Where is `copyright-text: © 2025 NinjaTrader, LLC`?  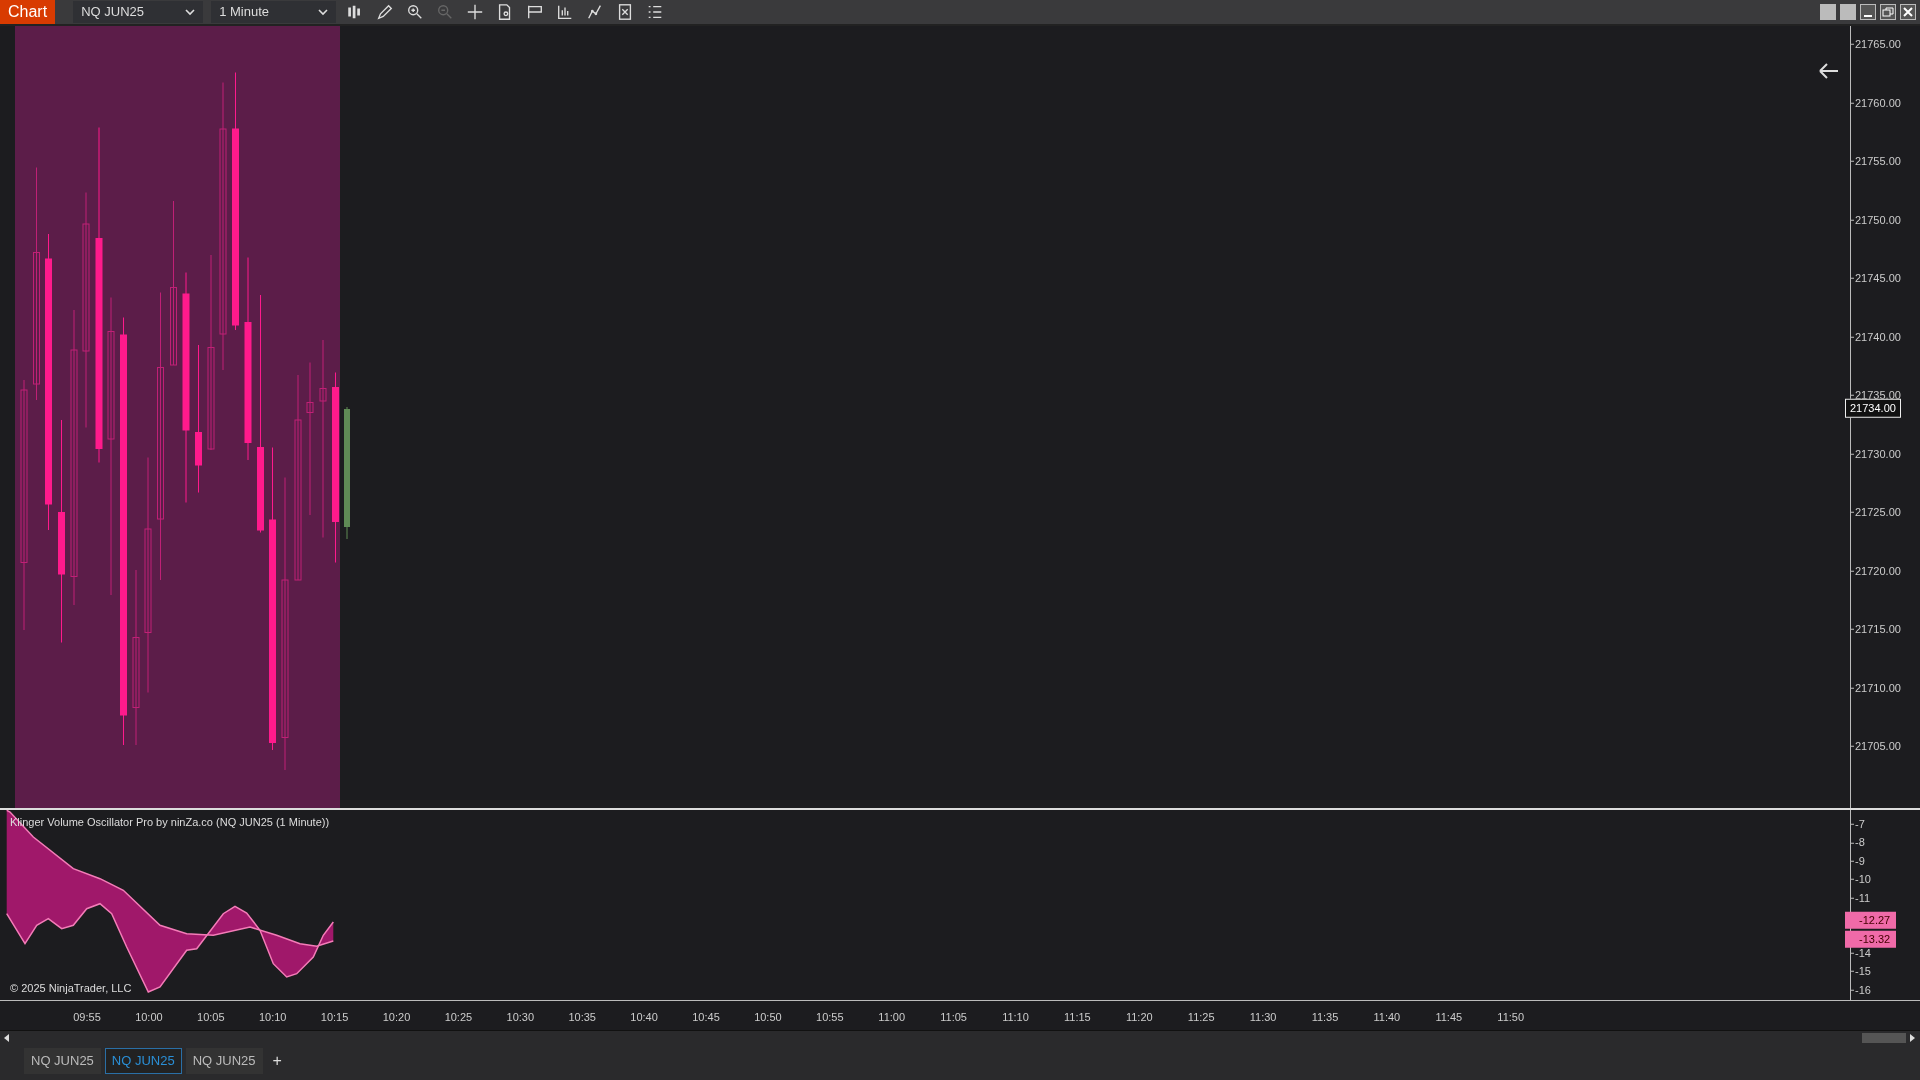 copyright-text: © 2025 NinjaTrader, LLC is located at coordinates (71, 988).